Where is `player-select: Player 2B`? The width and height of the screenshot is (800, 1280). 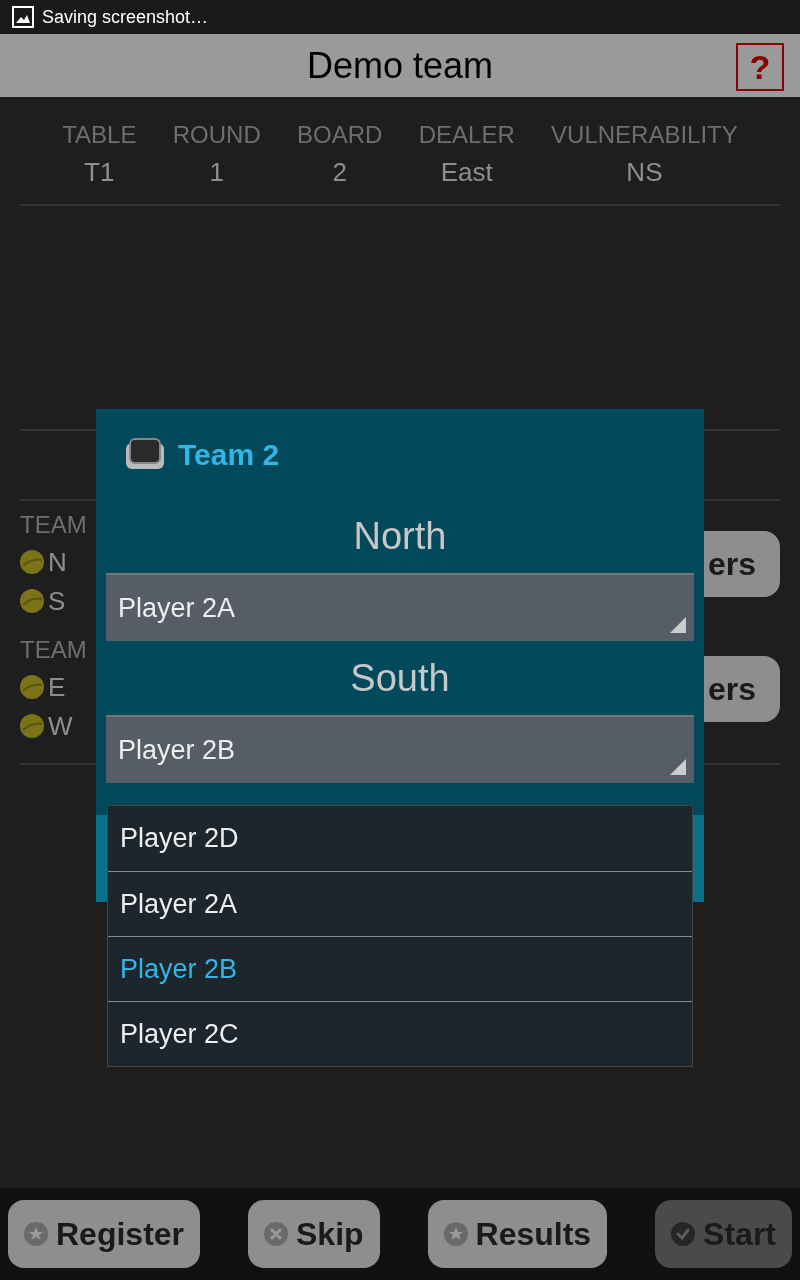
player-select: Player 2B is located at coordinates (400, 749).